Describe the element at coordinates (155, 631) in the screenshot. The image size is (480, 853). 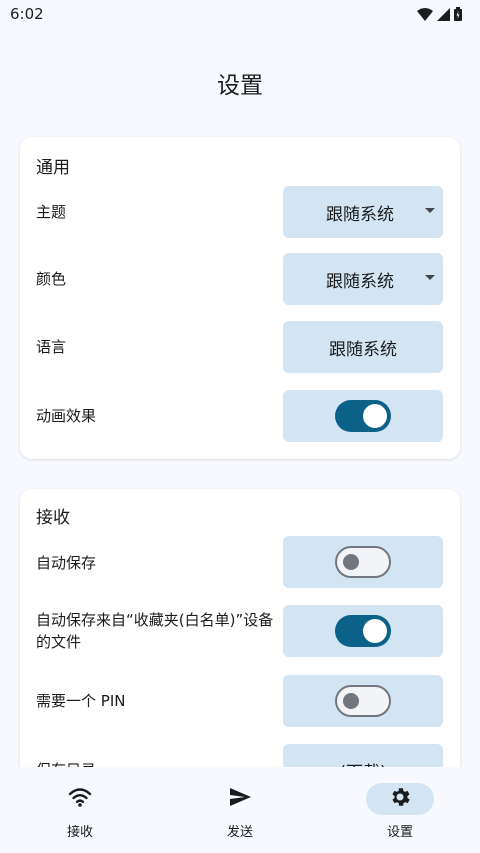
I see `auto-save-favorites-label: 自动保存来自“收藏夹(白名单)”设备的文件` at that location.